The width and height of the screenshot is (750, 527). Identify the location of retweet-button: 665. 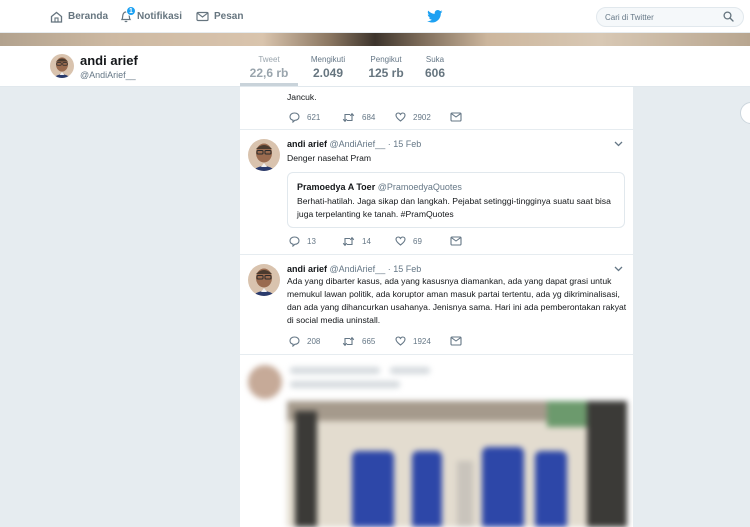
(358, 341).